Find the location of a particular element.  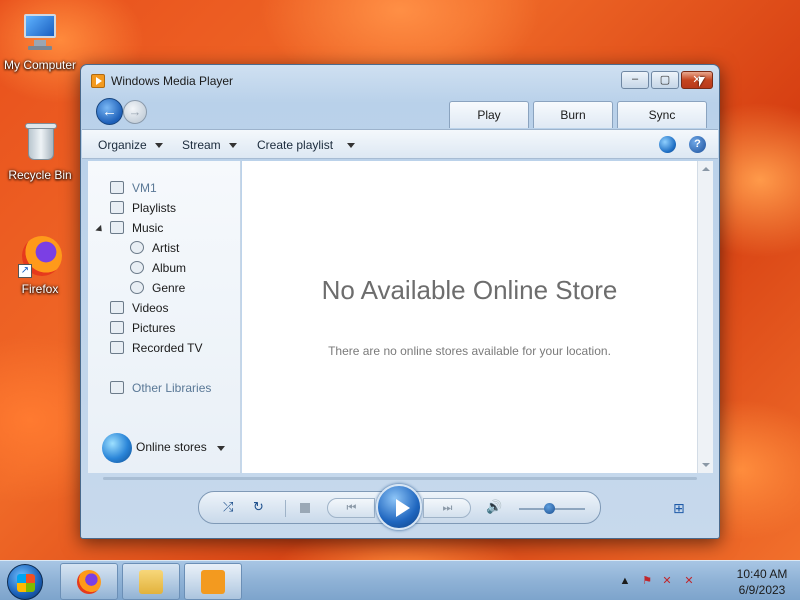

desktop-icon-firefox: ↗ Firefox is located at coordinates (40, 265).